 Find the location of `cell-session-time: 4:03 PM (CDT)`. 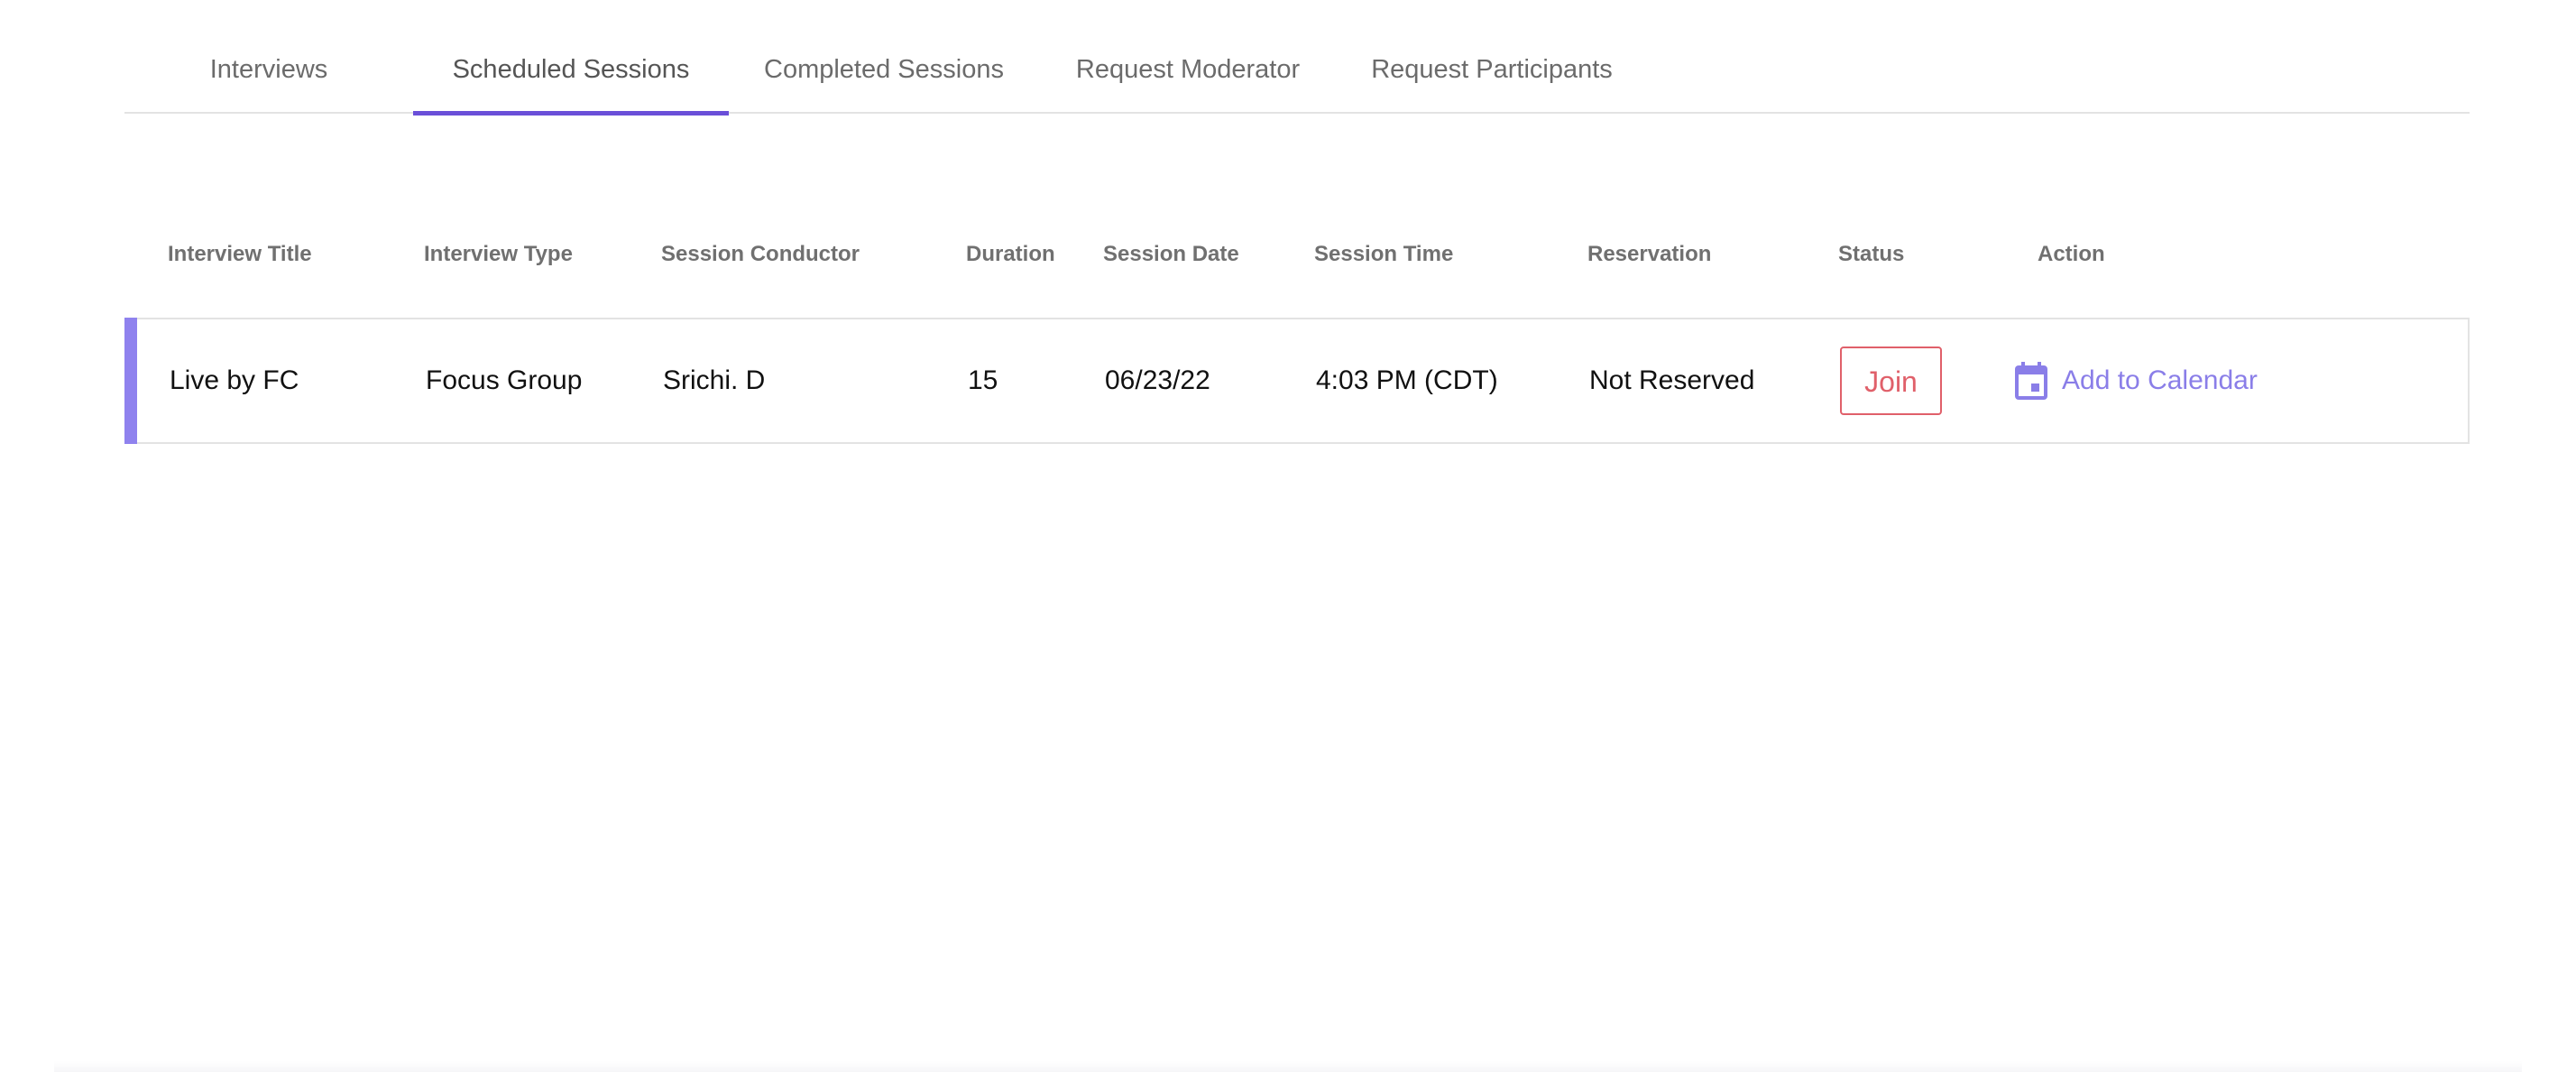

cell-session-time: 4:03 PM (CDT) is located at coordinates (1407, 380).